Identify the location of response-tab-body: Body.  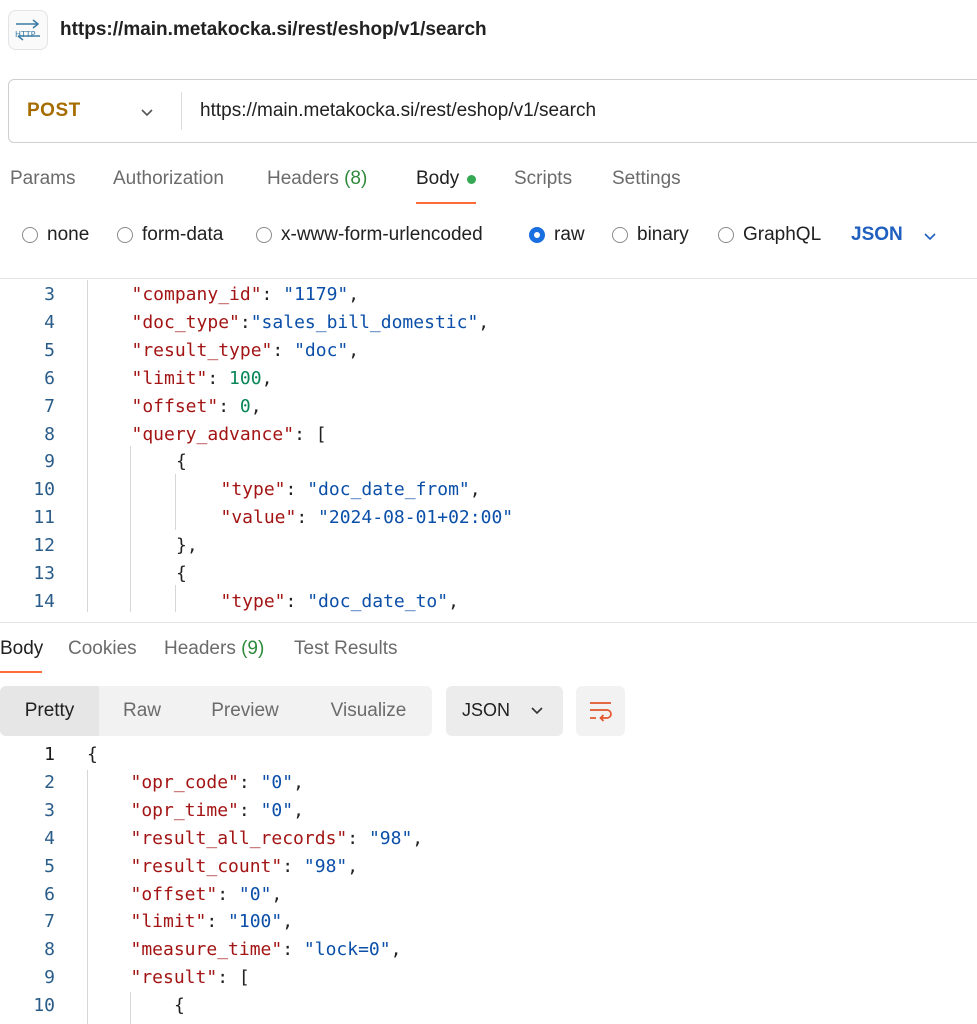
(21, 649).